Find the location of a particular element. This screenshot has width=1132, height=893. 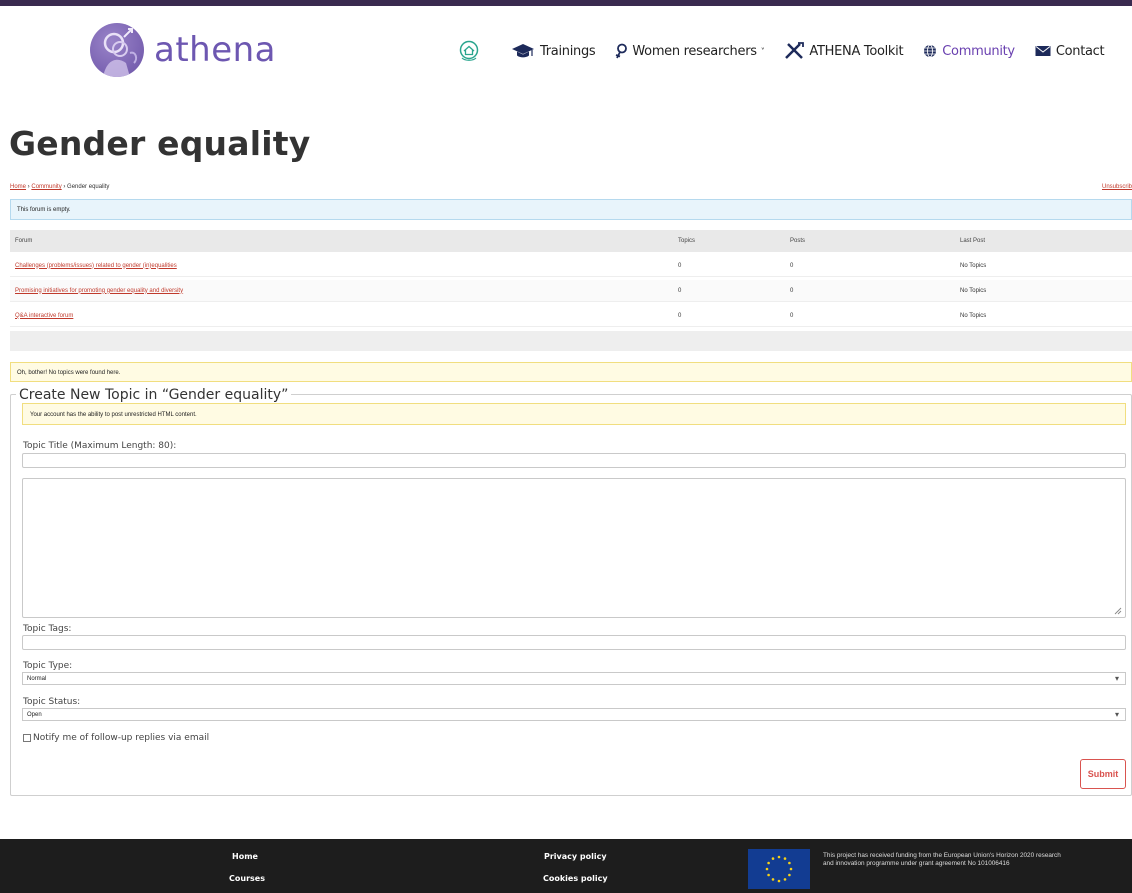

breadcrumb: Home › Community › Gender equality is located at coordinates (59, 187).